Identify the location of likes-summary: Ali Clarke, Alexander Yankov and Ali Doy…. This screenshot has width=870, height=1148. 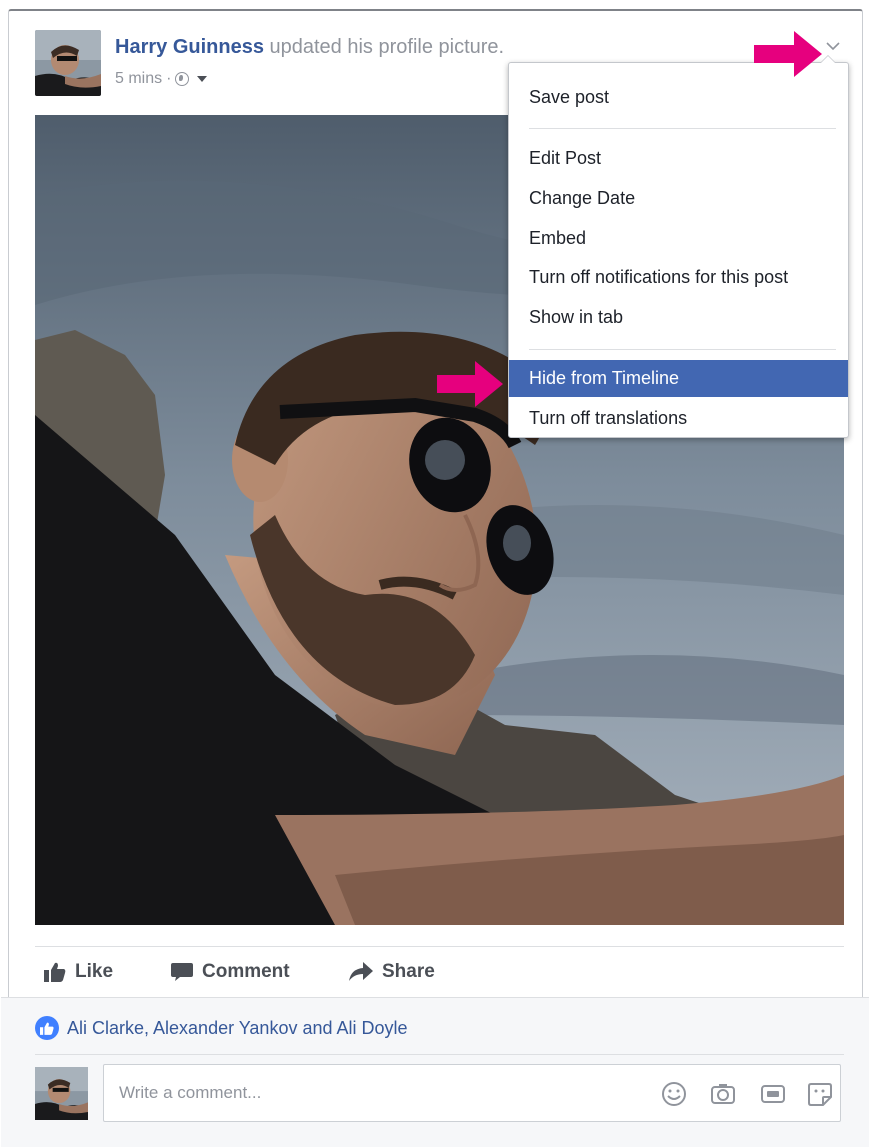
(221, 1028).